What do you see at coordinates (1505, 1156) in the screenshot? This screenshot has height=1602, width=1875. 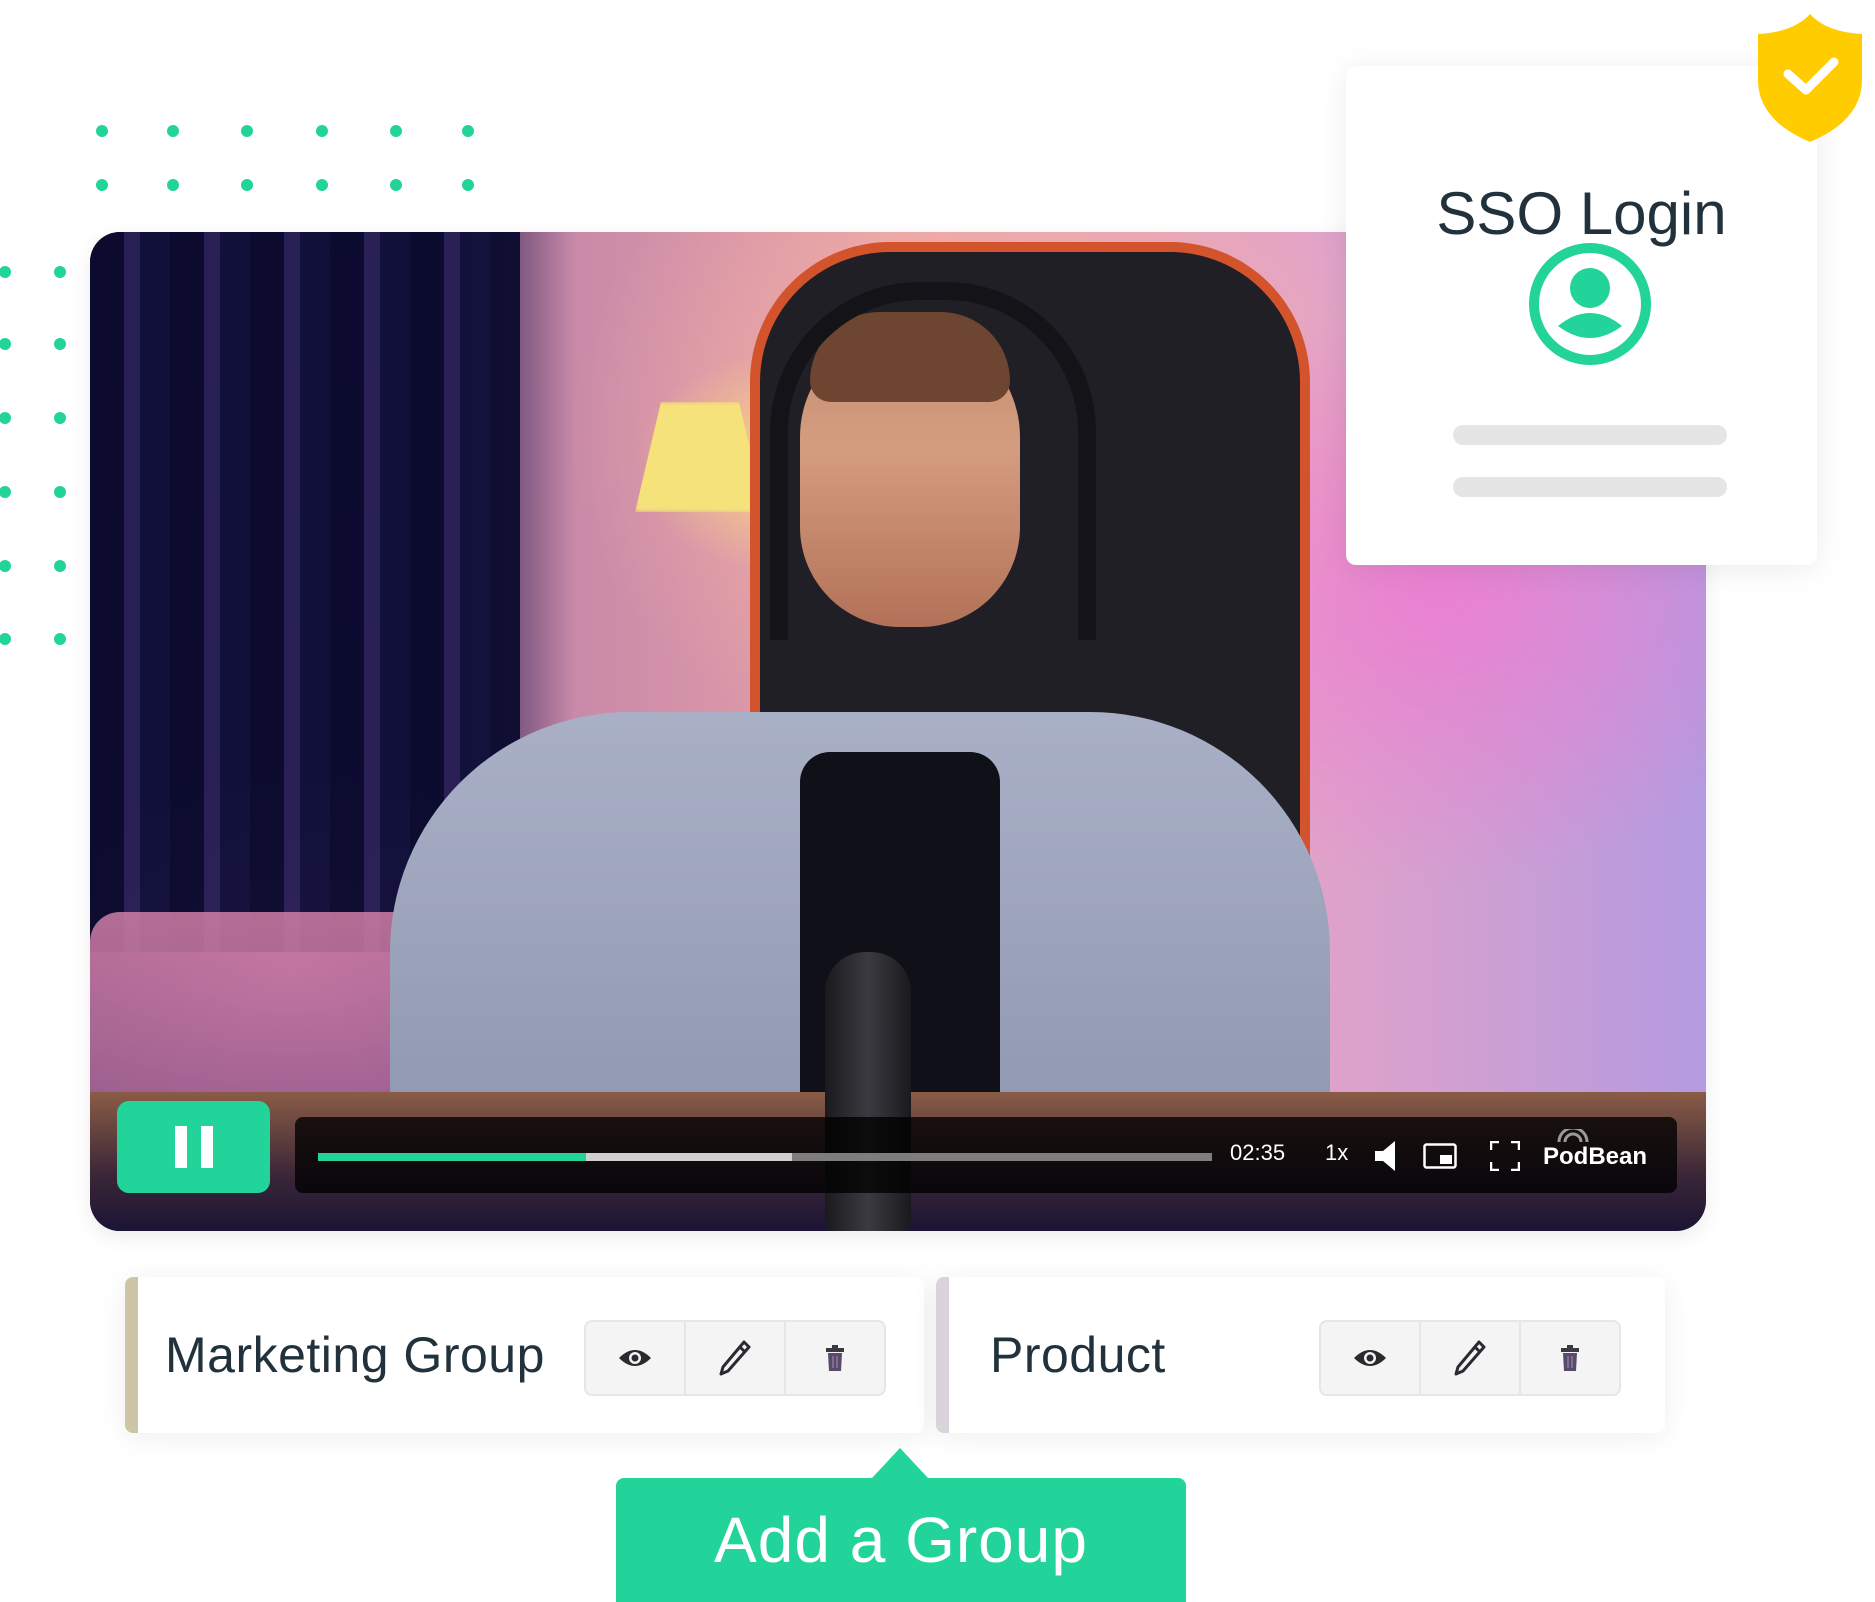 I see `fullscreen-icon` at bounding box center [1505, 1156].